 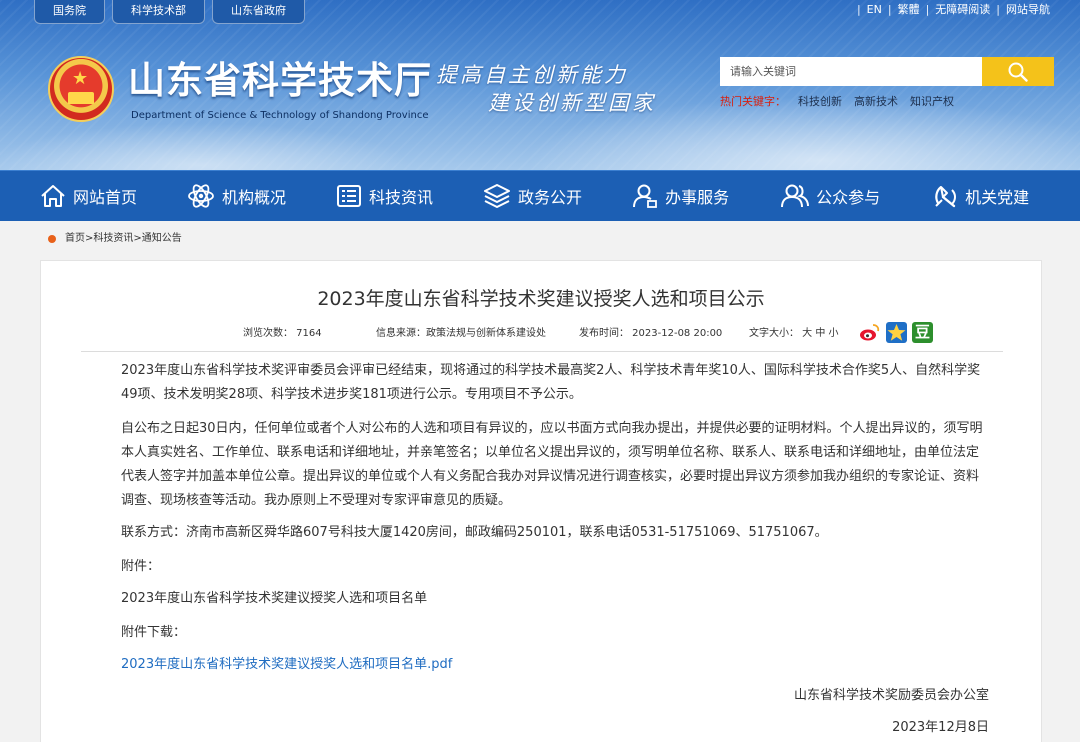 I want to click on nav-item-party-building: 机关党建, so click(x=980, y=196).